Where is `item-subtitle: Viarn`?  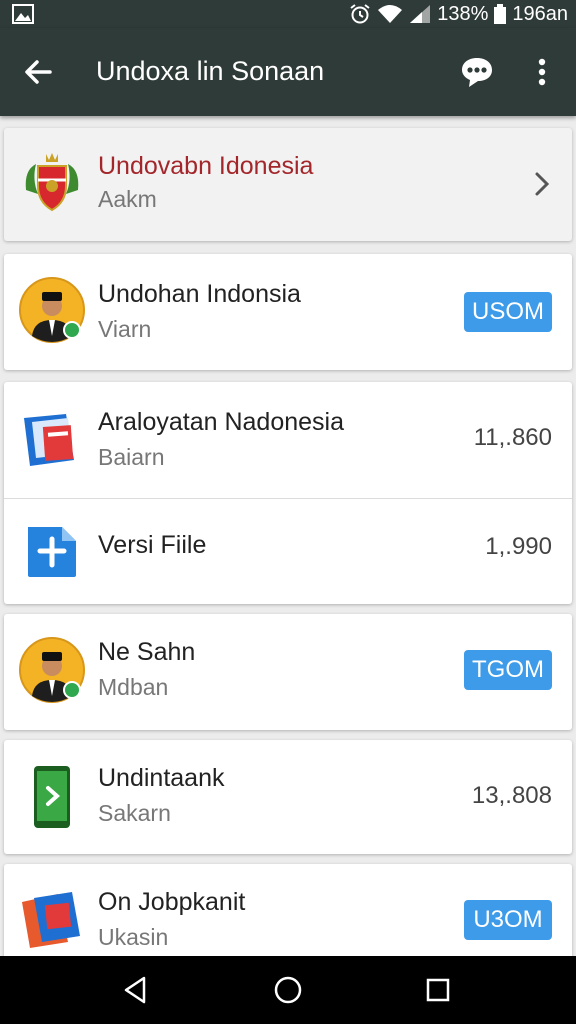
item-subtitle: Viarn is located at coordinates (125, 329).